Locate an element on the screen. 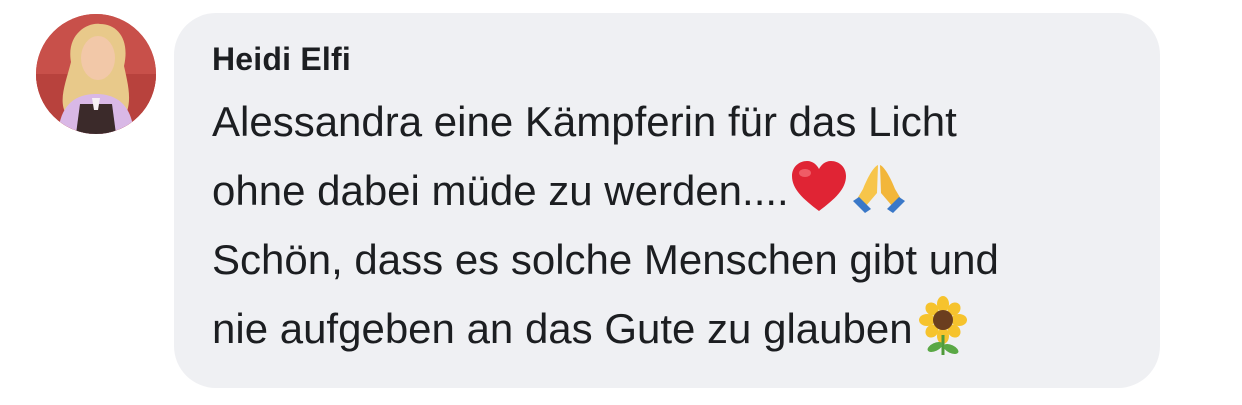  comment-line-1: Alessandra eine Kämpferin für das Licht is located at coordinates (584, 121).